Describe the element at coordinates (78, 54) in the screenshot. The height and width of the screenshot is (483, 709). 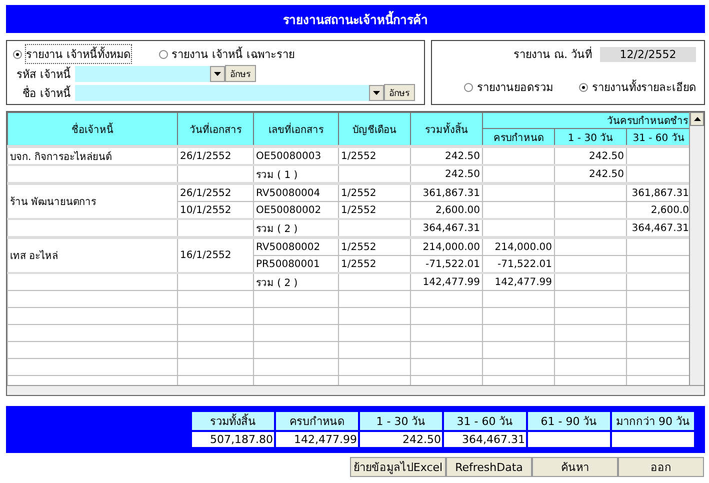
I see `radio-label: รายงาน เจ้าหนี้ทั้งหมด` at that location.